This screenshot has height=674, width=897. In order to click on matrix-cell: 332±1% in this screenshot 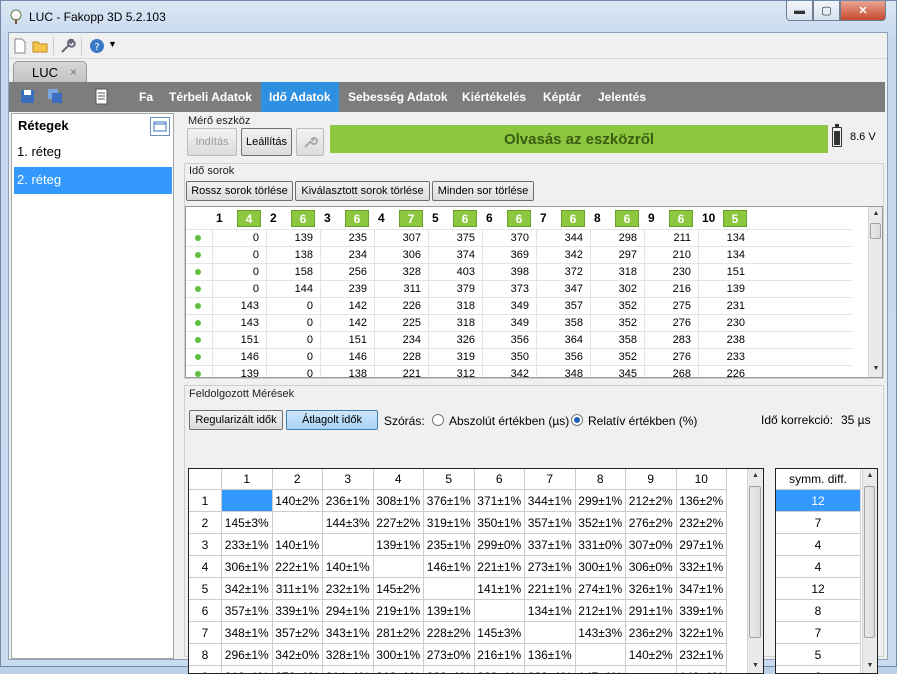, I will do `click(701, 567)`.